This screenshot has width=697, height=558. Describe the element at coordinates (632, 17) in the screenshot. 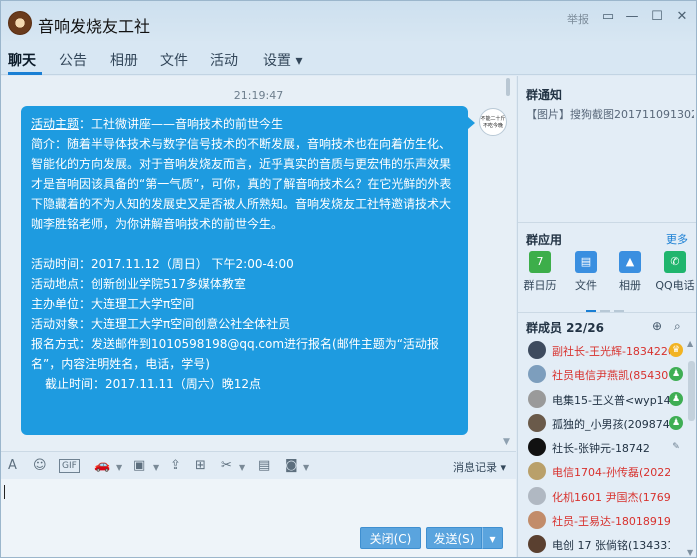

I see `minimize-icon: —` at that location.